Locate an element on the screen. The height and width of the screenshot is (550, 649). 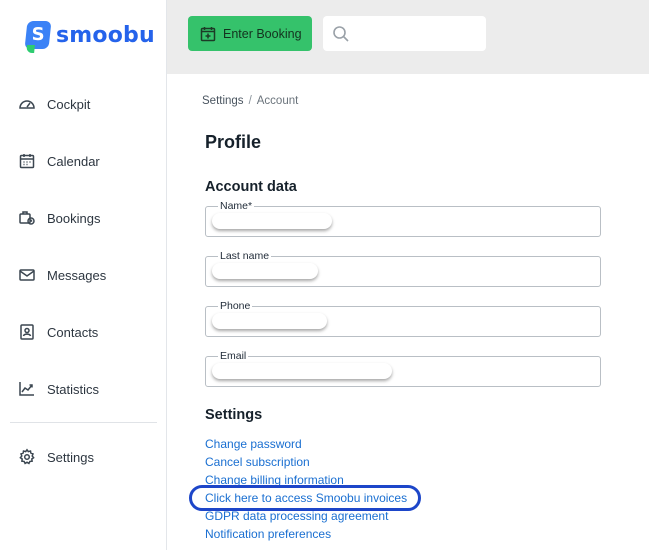
sidebar-item-bookings: Bookings is located at coordinates (59, 218).